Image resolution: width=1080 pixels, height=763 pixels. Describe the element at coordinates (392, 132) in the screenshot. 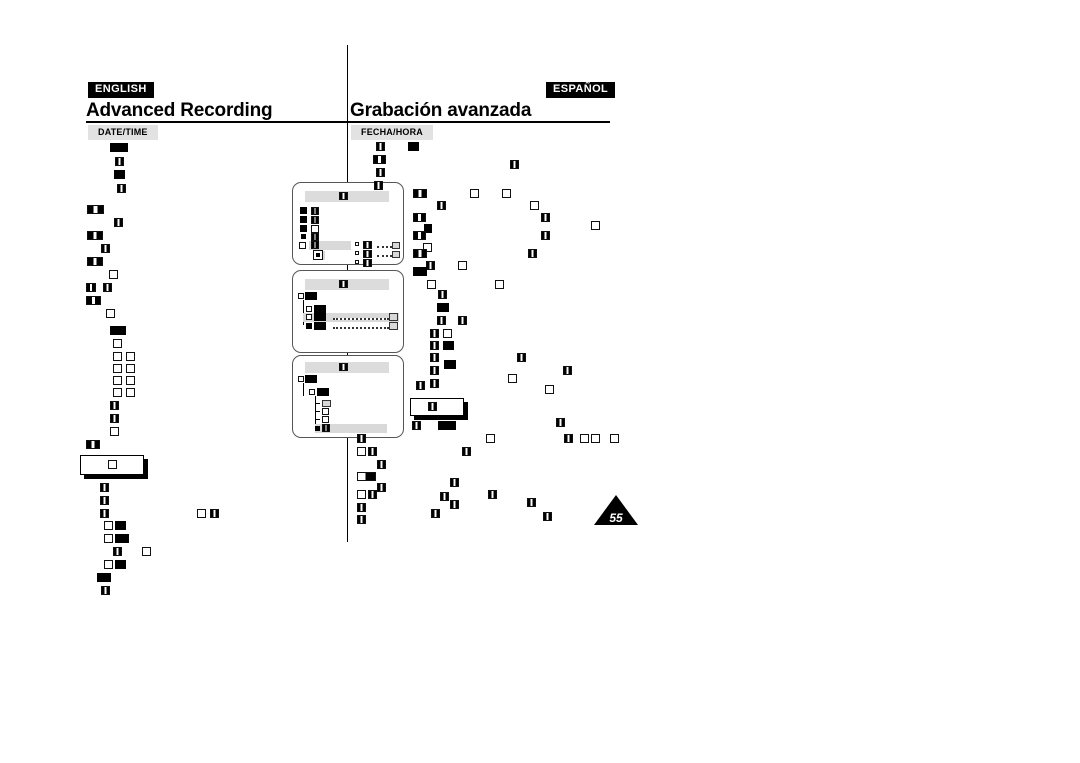

I see `subsection-tag-fechahora: FECHA/HORA` at that location.